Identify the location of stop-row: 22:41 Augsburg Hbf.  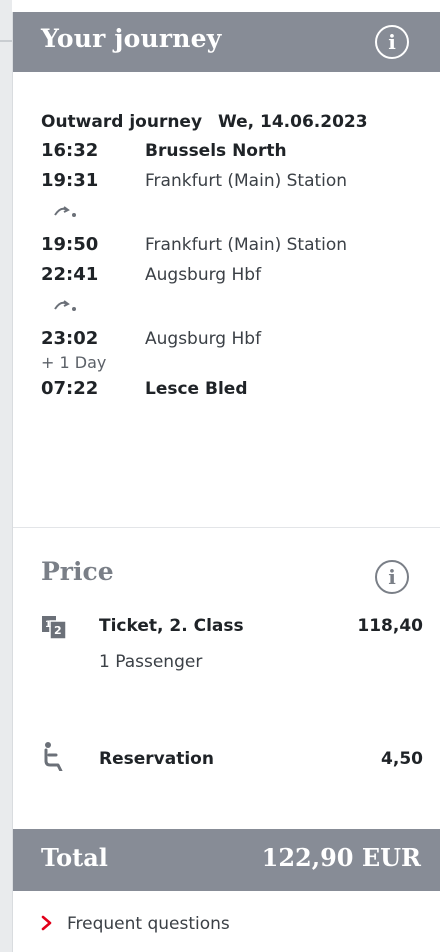
(236, 275).